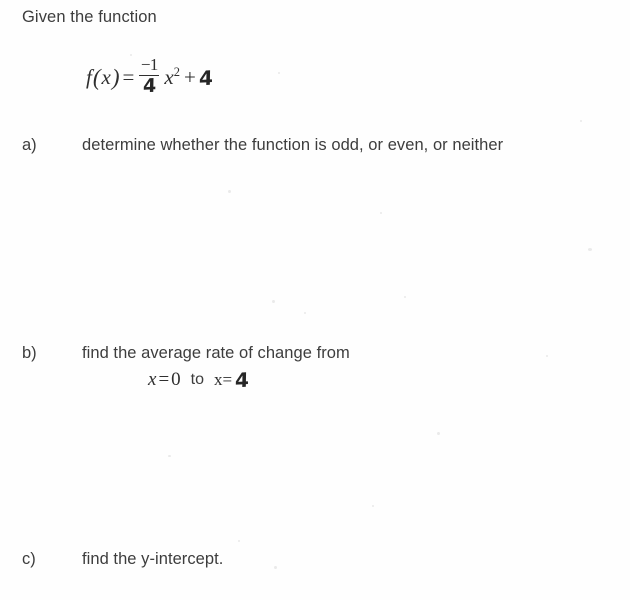  What do you see at coordinates (164, 379) in the screenshot?
I see `interval-start-equals: =` at bounding box center [164, 379].